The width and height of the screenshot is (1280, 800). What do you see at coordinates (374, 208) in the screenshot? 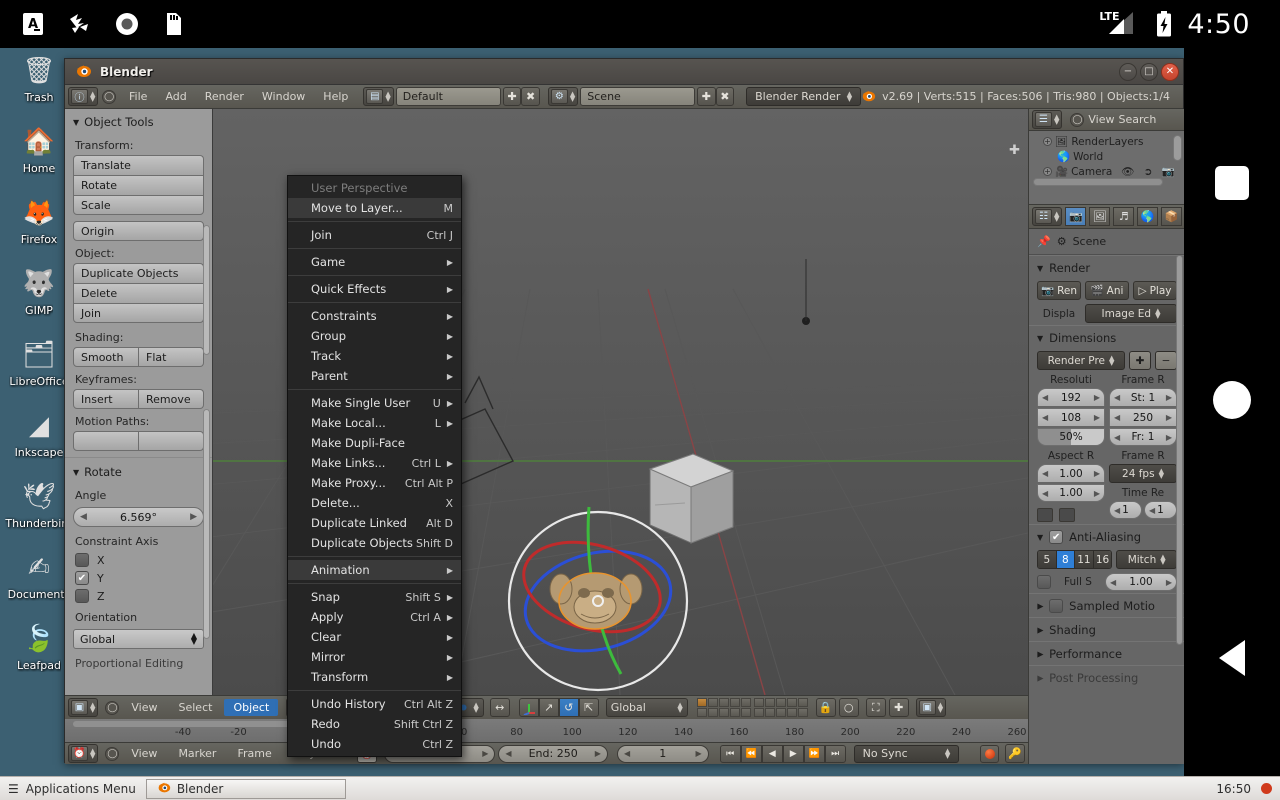
I see `menu-item-move-to-layer: Move to Layer... M` at bounding box center [374, 208].